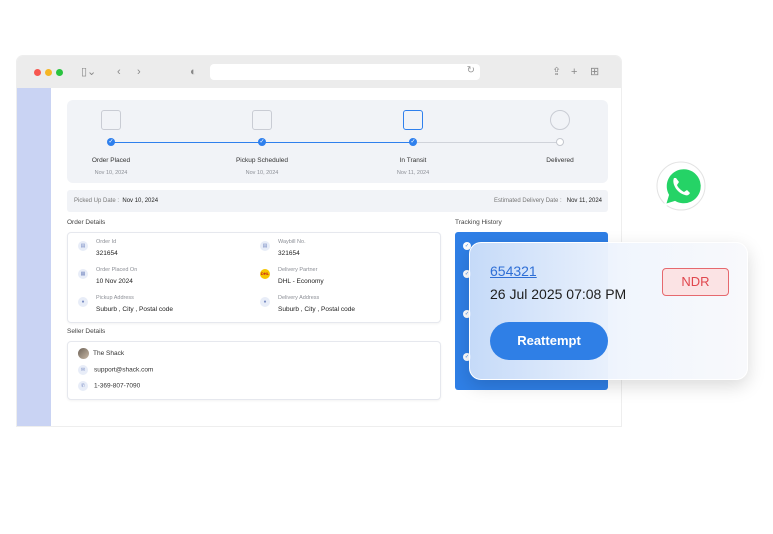 The width and height of the screenshot is (773, 534). What do you see at coordinates (560, 160) in the screenshot?
I see `step-label: Delivered` at bounding box center [560, 160].